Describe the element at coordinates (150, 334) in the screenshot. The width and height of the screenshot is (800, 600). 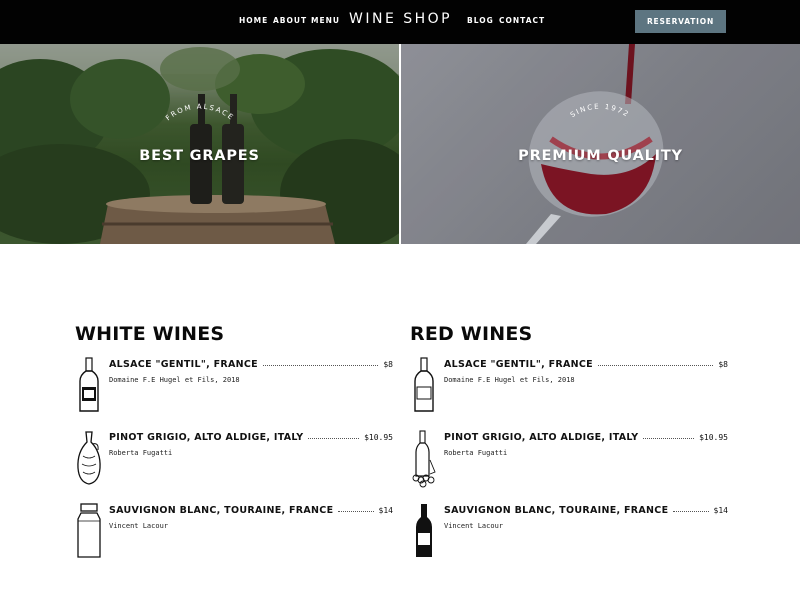
I see `white-wines-heading: WHITE WINES` at that location.